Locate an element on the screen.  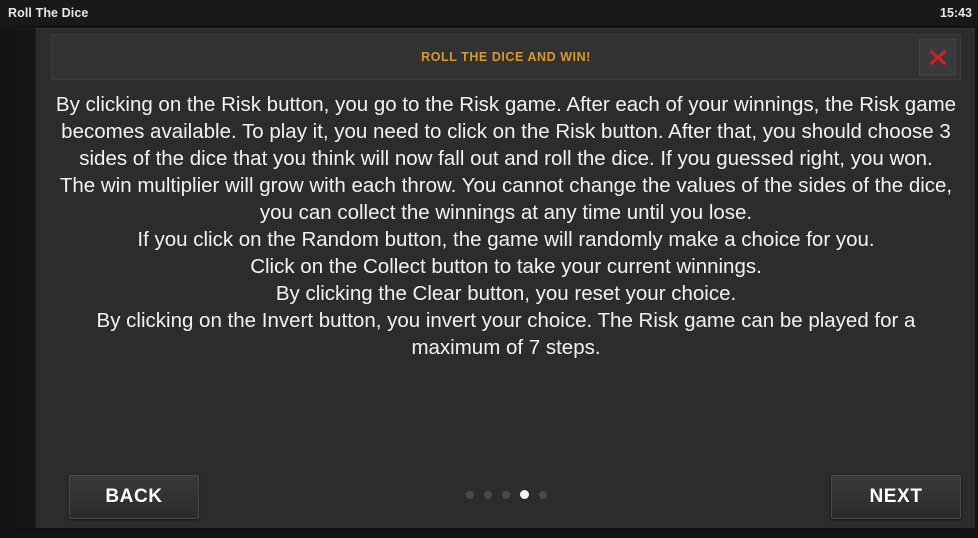
dialog-footer: BACK NEXT is located at coordinates (506, 497).